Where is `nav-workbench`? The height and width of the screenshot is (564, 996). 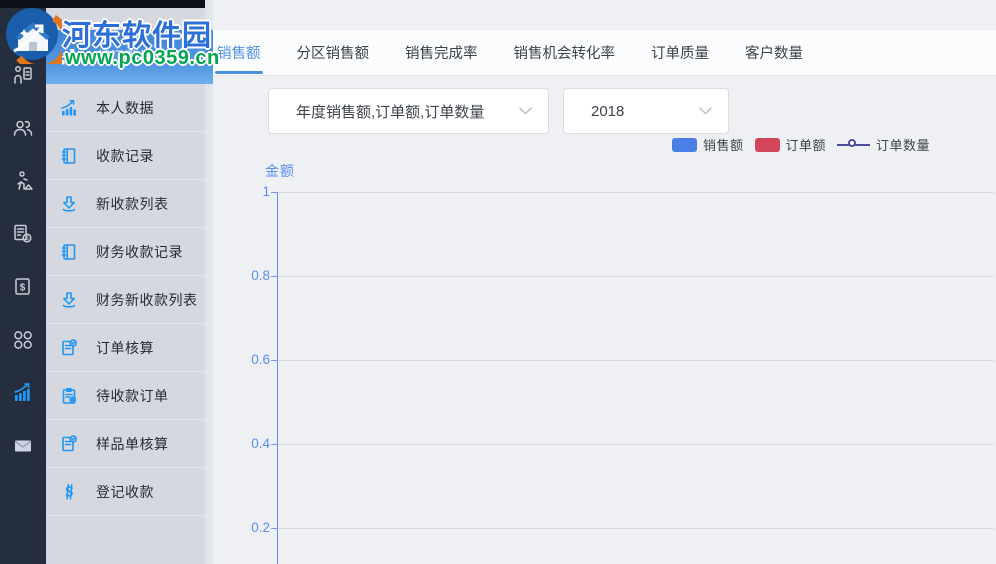
nav-workbench is located at coordinates (23, 75).